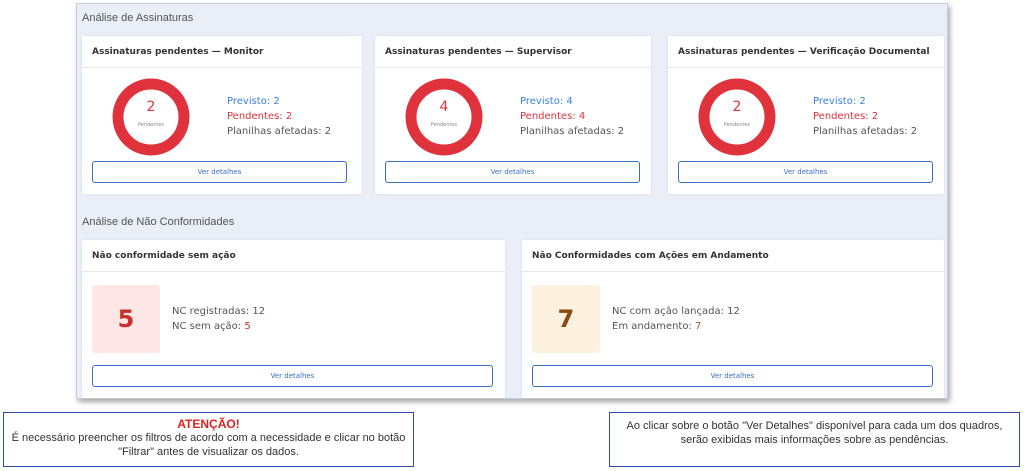 The image size is (1024, 471). I want to click on card-title: Não conformidade sem ação, so click(293, 256).